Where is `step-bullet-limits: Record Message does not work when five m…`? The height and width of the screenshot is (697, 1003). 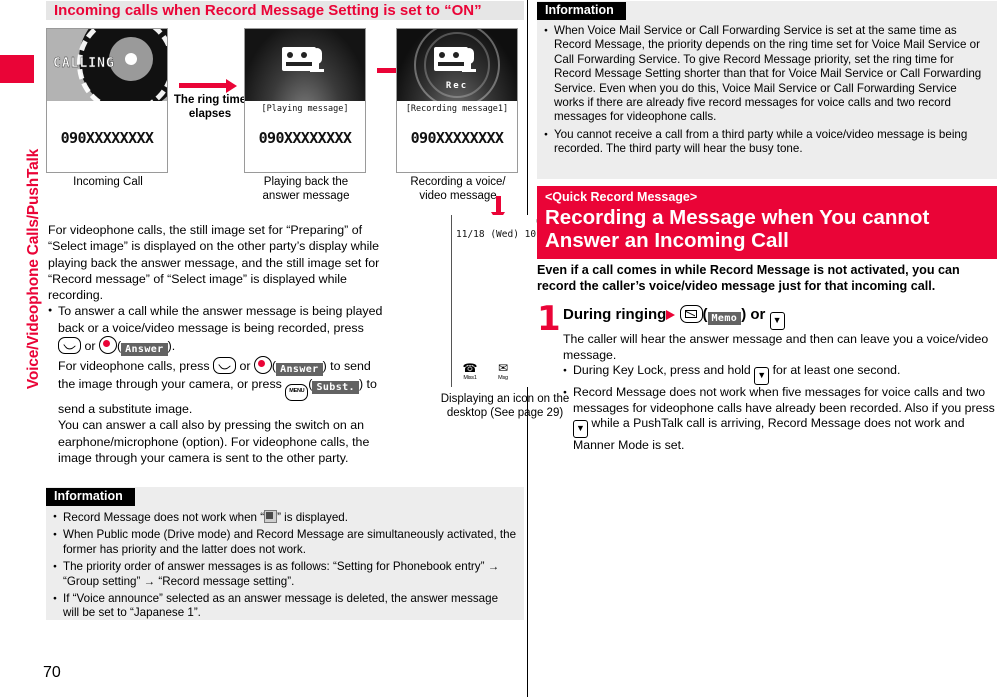
step-bullet-limits: Record Message does not work when five m… is located at coordinates (780, 419).